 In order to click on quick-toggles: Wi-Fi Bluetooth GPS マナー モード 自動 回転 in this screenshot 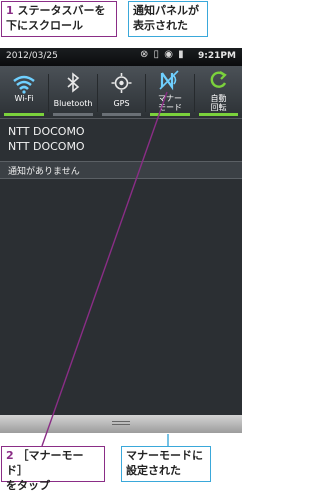, I will do `click(121, 92)`.